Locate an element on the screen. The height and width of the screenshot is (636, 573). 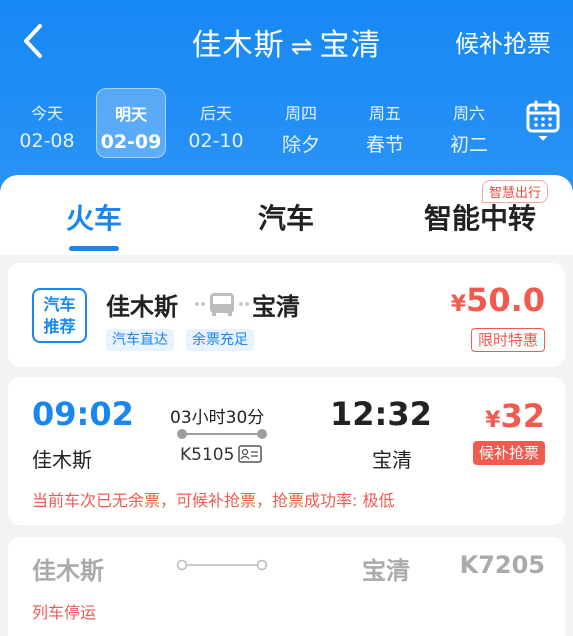
suspended-status: 列车停运 is located at coordinates (64, 612).